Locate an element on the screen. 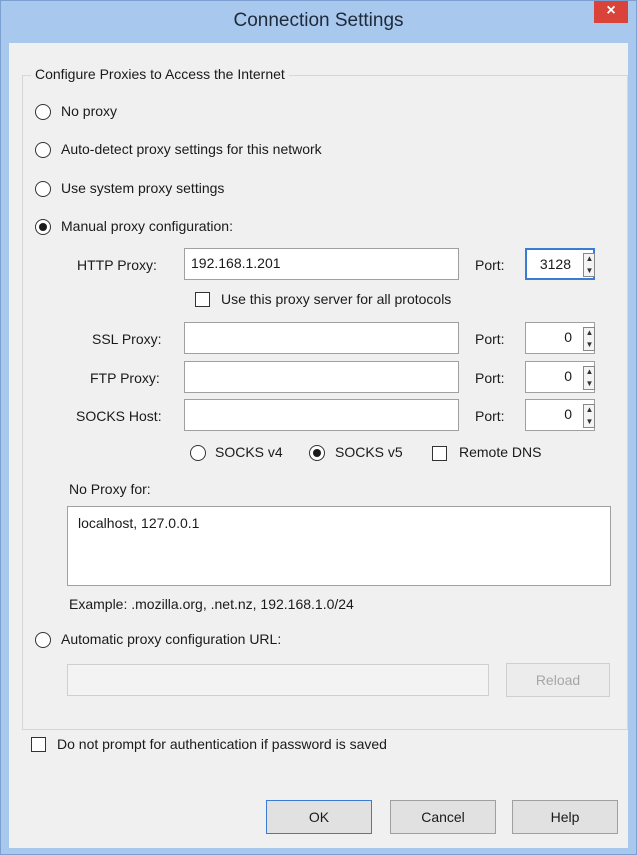  cancel-button: Cancel is located at coordinates (443, 817).